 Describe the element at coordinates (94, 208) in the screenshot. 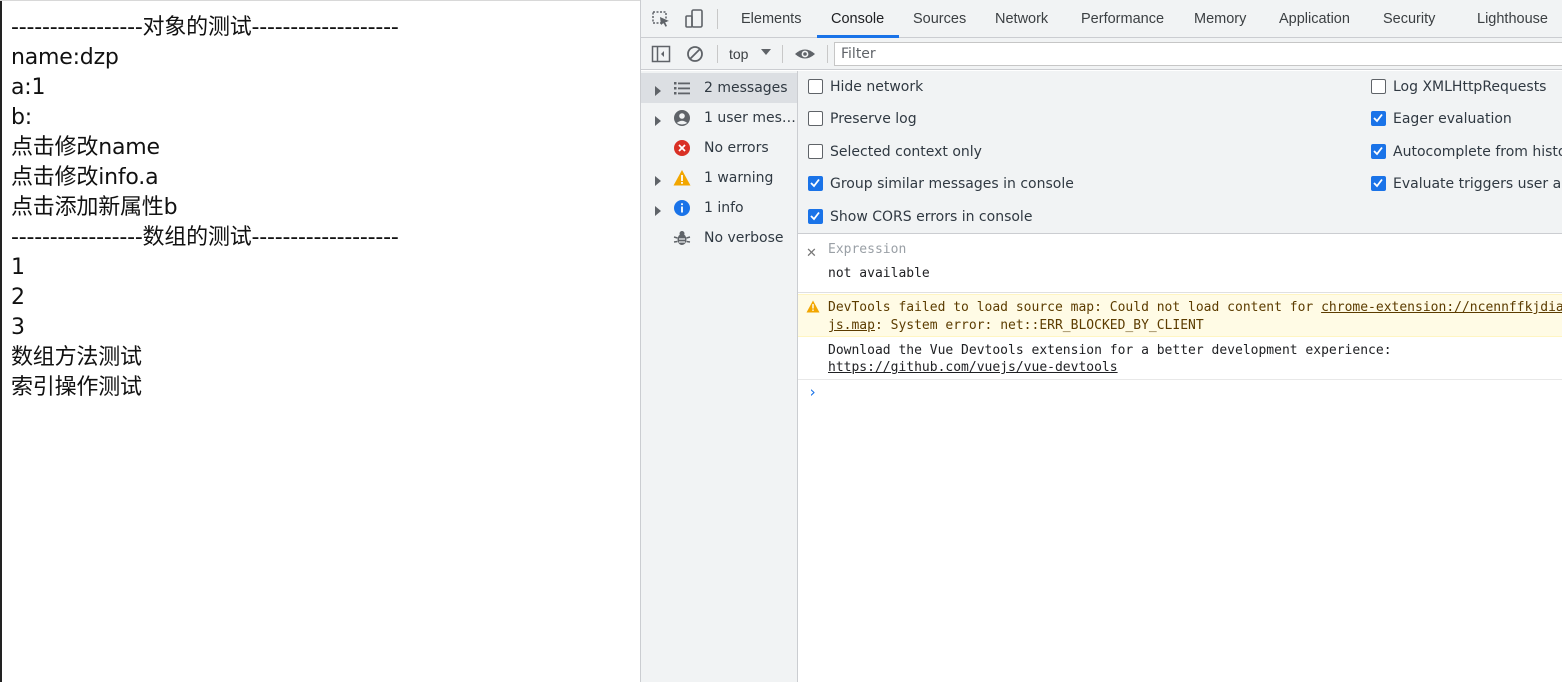

I see `add-property-b-button: 点击添加新属性b` at that location.